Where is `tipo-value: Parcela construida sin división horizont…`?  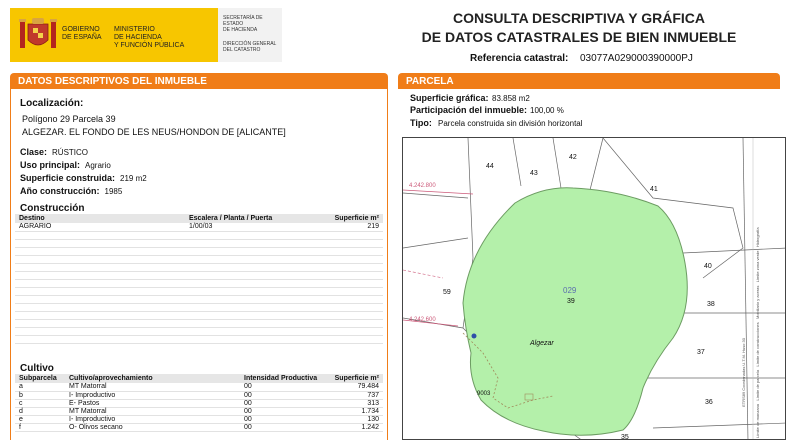
tipo-value: Parcela construida sin división horizont… is located at coordinates (510, 123).